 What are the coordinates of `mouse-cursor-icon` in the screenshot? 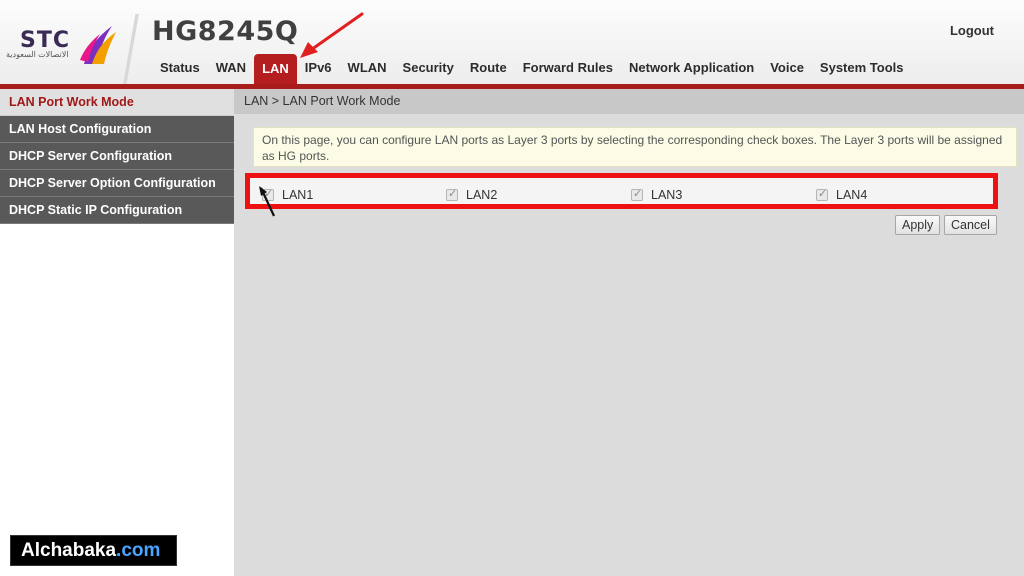 It's located at (267, 201).